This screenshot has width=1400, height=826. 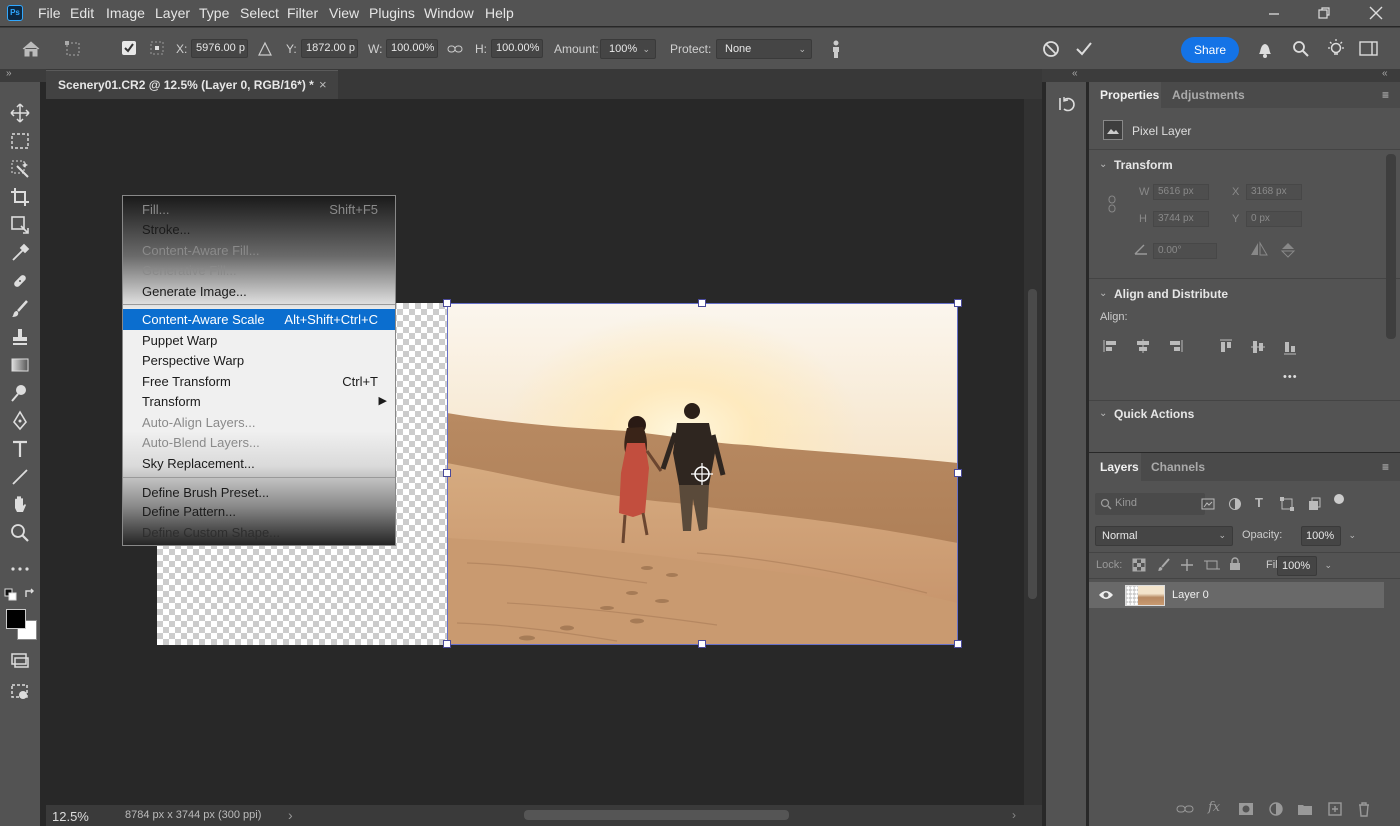 What do you see at coordinates (172, 13) in the screenshot?
I see `menu-layer: Layer` at bounding box center [172, 13].